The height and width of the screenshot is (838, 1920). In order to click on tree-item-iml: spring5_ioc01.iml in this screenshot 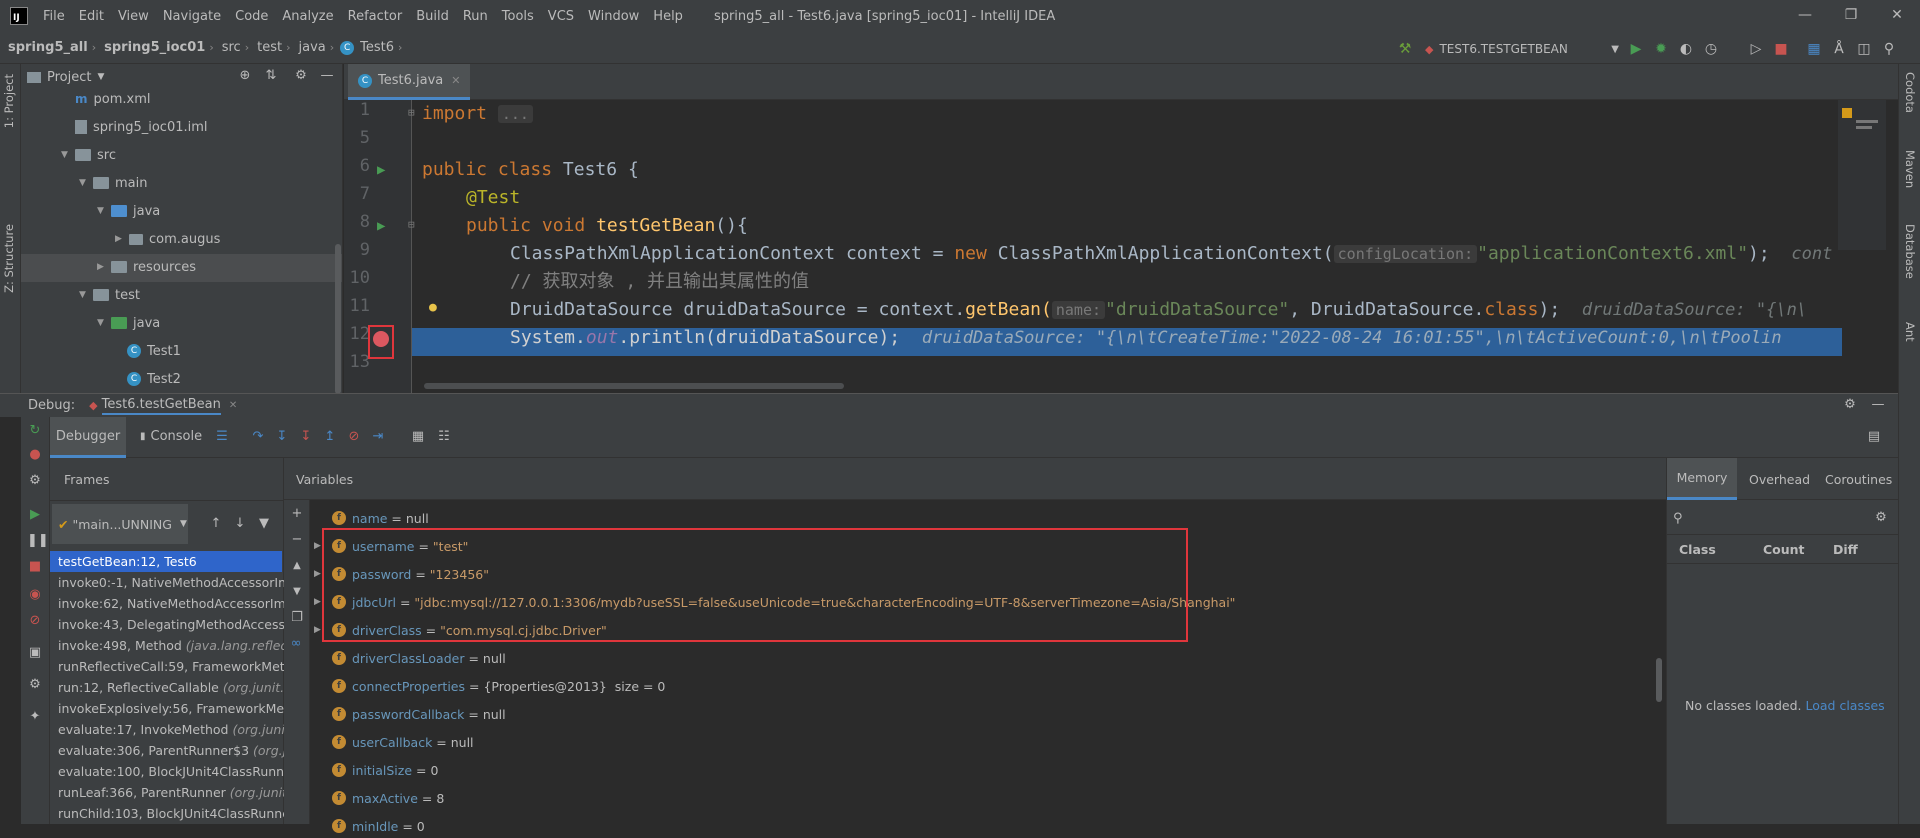, I will do `click(141, 127)`.